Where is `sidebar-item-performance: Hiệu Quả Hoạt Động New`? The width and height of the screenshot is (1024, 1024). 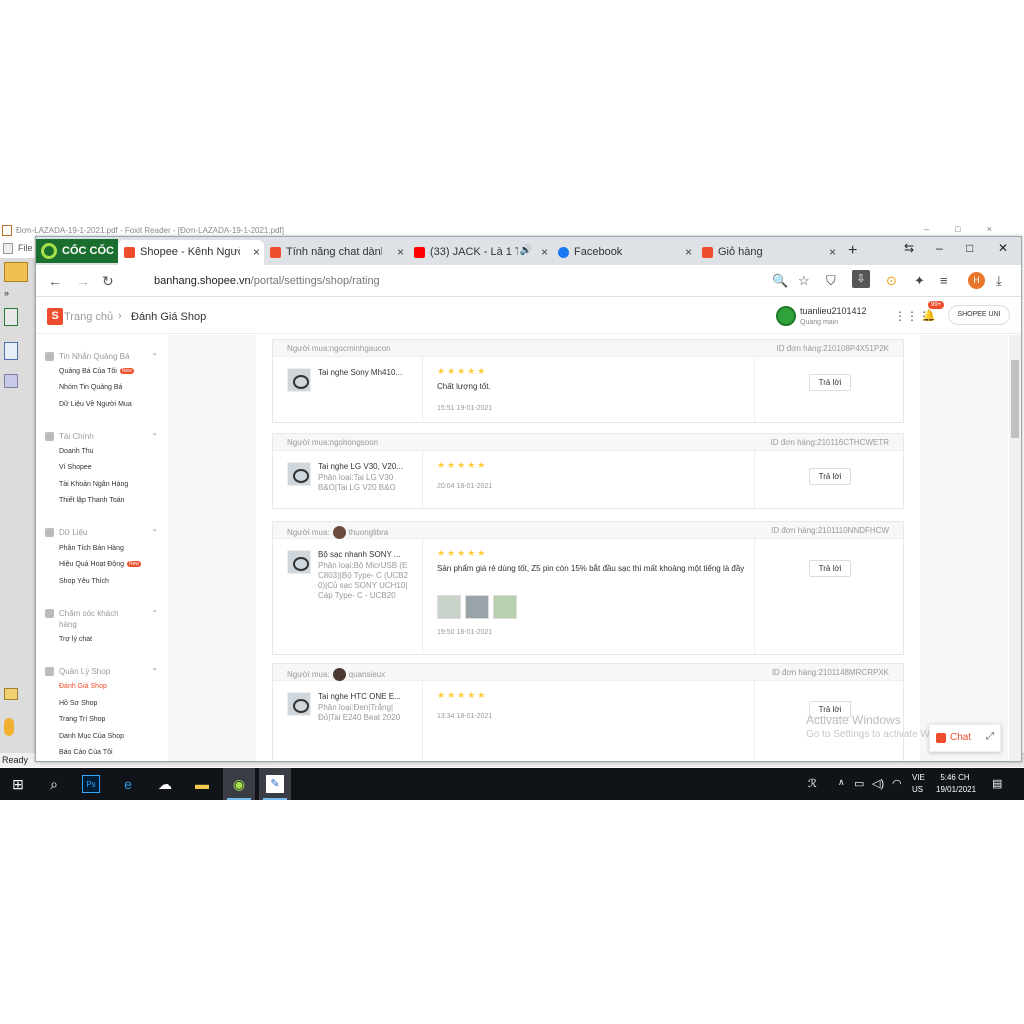
sidebar-item-performance: Hiệu Quả Hoạt Động New is located at coordinates (100, 564).